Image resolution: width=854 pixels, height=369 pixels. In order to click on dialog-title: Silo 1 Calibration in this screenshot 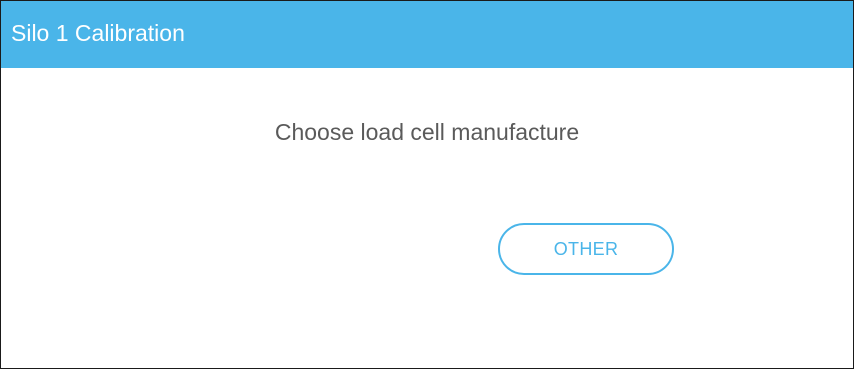, I will do `click(98, 33)`.